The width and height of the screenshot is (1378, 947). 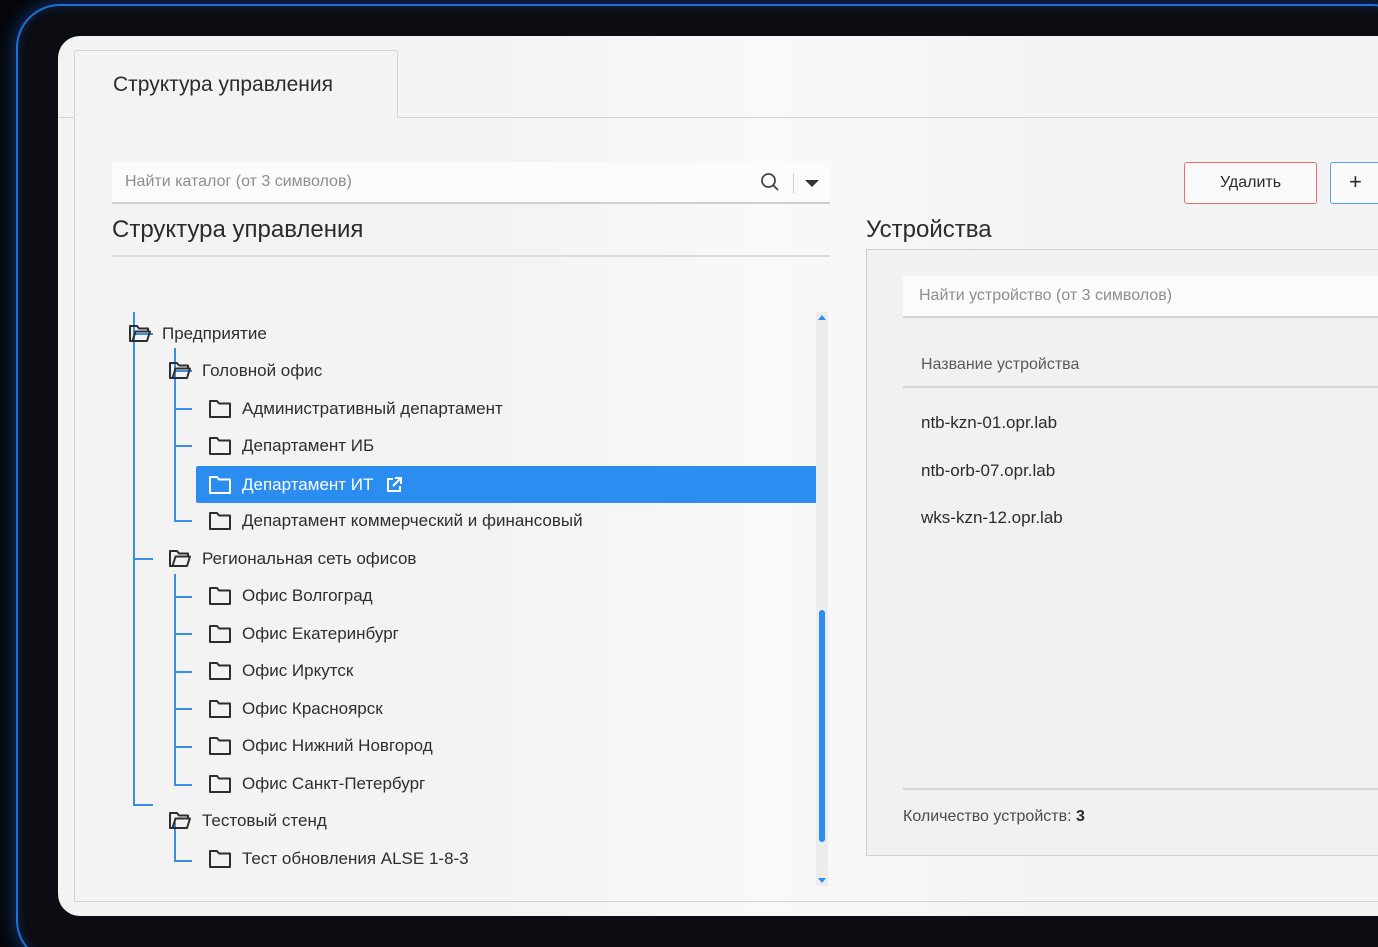 What do you see at coordinates (989, 423) in the screenshot?
I see `device-row: ntb-kzn-01.opr.lab` at bounding box center [989, 423].